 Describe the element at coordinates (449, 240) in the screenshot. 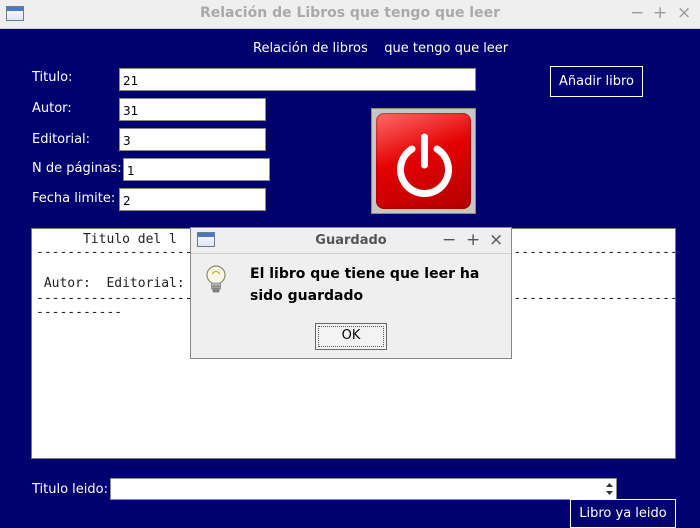

I see `dialog-minimize-button: −` at that location.